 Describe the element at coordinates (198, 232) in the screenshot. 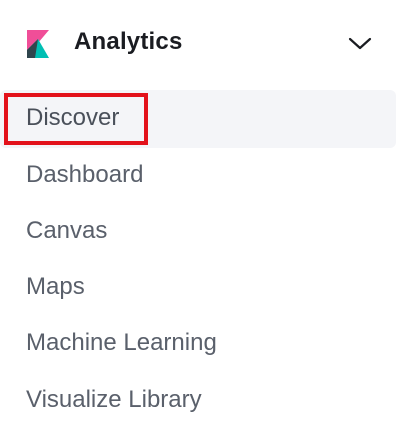

I see `nav-item-canvas: Canvas` at that location.